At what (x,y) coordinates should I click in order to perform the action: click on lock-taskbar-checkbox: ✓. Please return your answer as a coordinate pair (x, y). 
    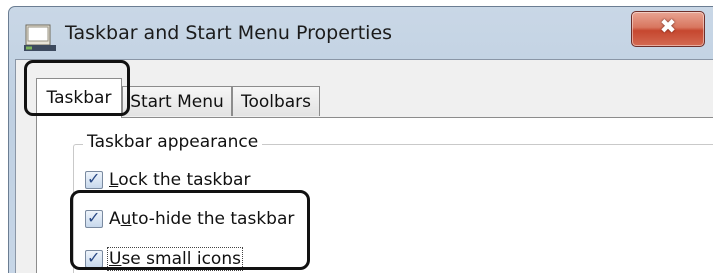
    Looking at the image, I should click on (94, 179).